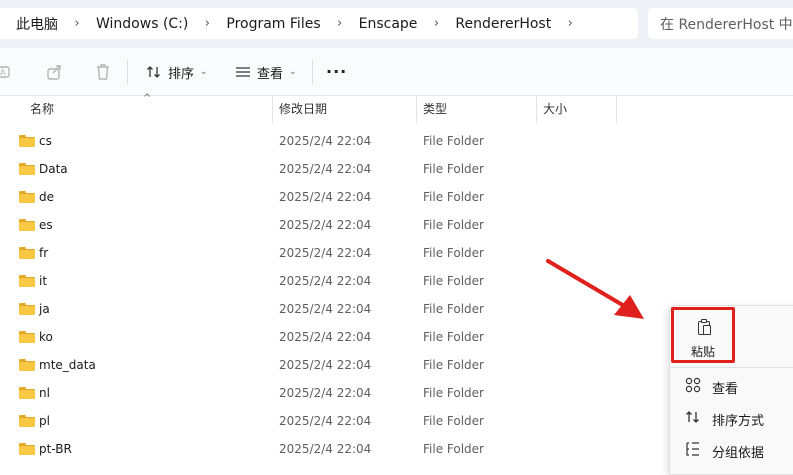 The image size is (793, 475). I want to click on table-row: es 2025/2/4 22:04 File Folder, so click(396, 226).